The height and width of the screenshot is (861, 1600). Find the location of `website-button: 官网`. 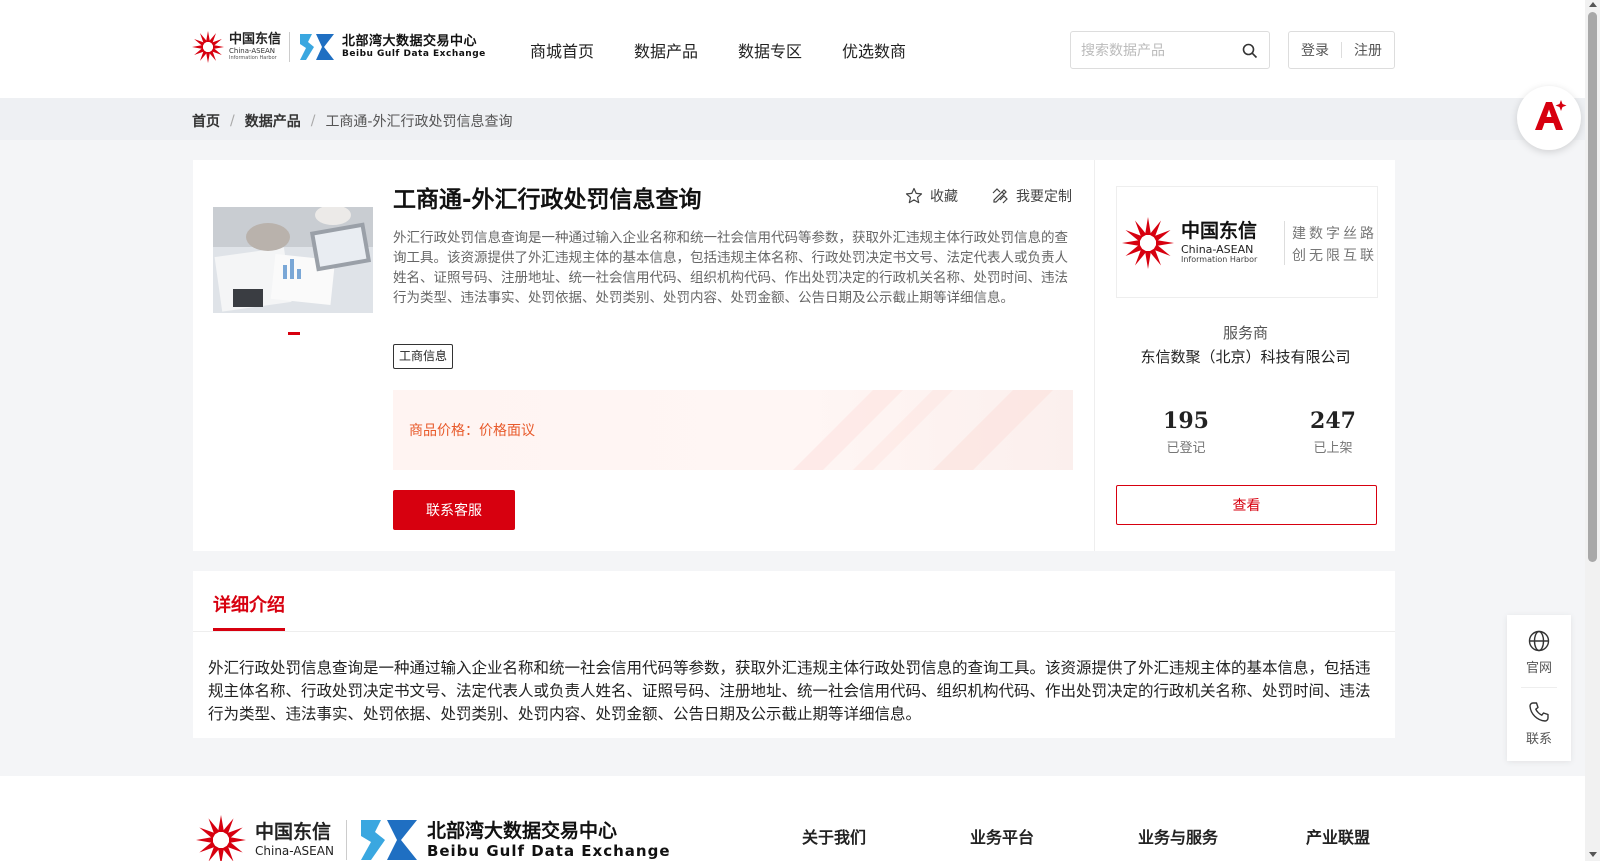

website-button: 官网 is located at coordinates (1539, 652).